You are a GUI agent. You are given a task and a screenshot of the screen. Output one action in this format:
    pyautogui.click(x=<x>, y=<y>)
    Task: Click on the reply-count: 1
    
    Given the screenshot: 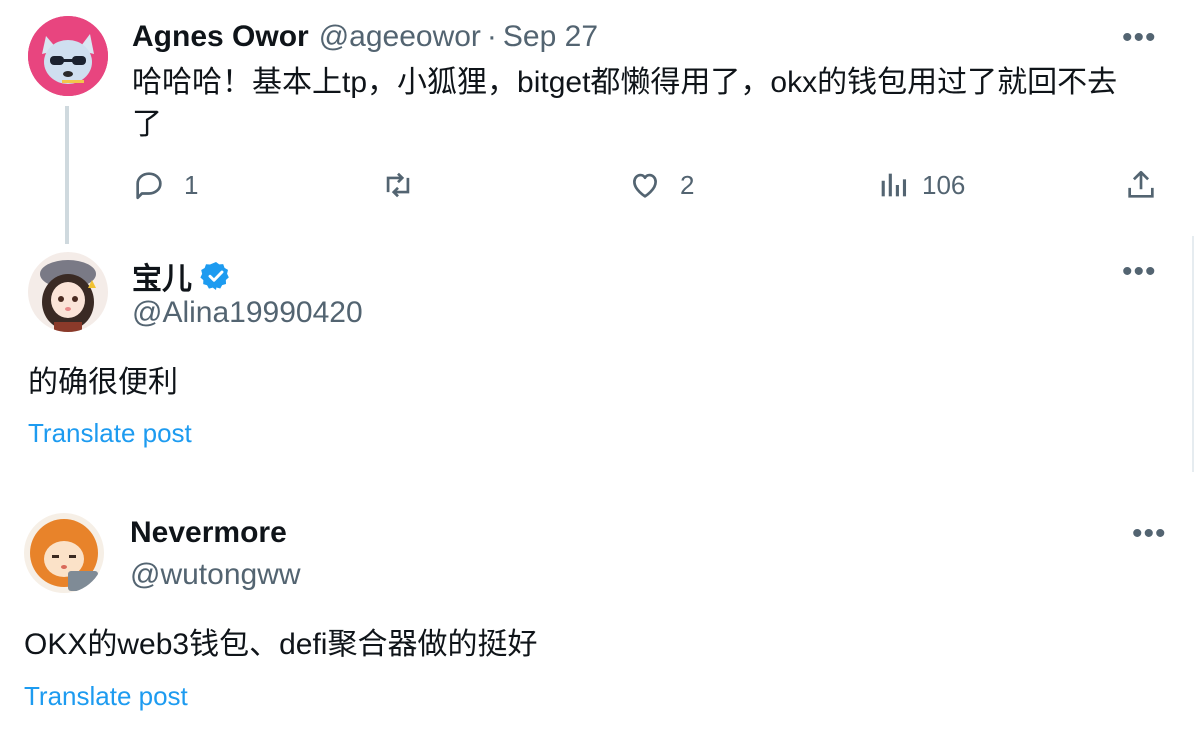 What is the action you would take?
    pyautogui.click(x=191, y=184)
    